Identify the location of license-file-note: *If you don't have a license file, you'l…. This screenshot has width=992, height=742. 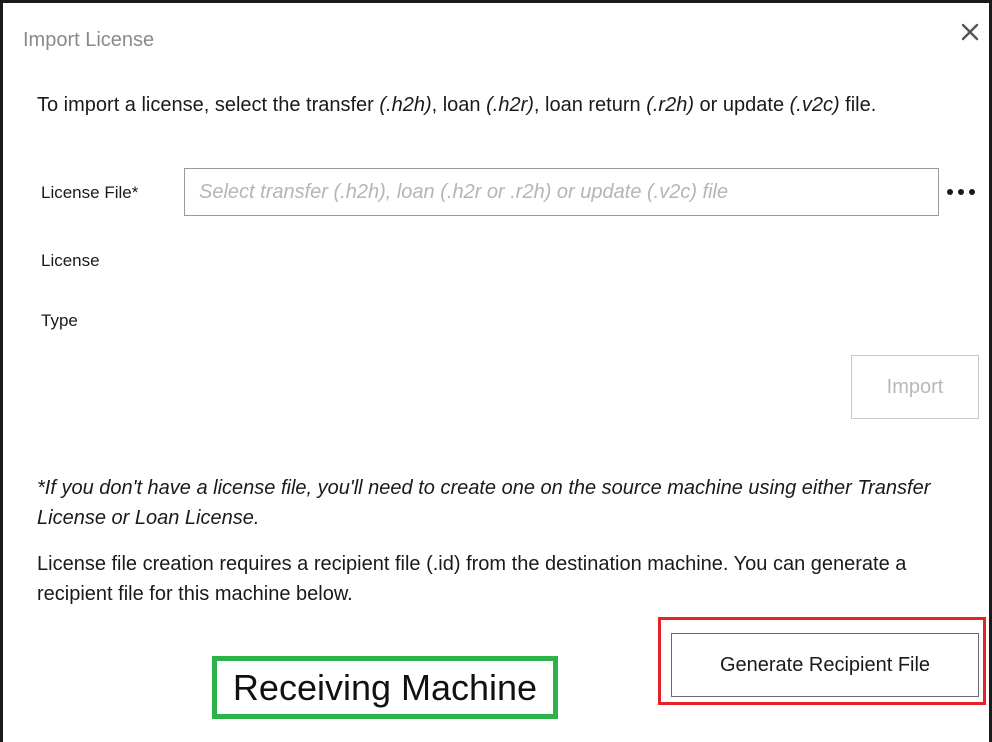
(484, 503).